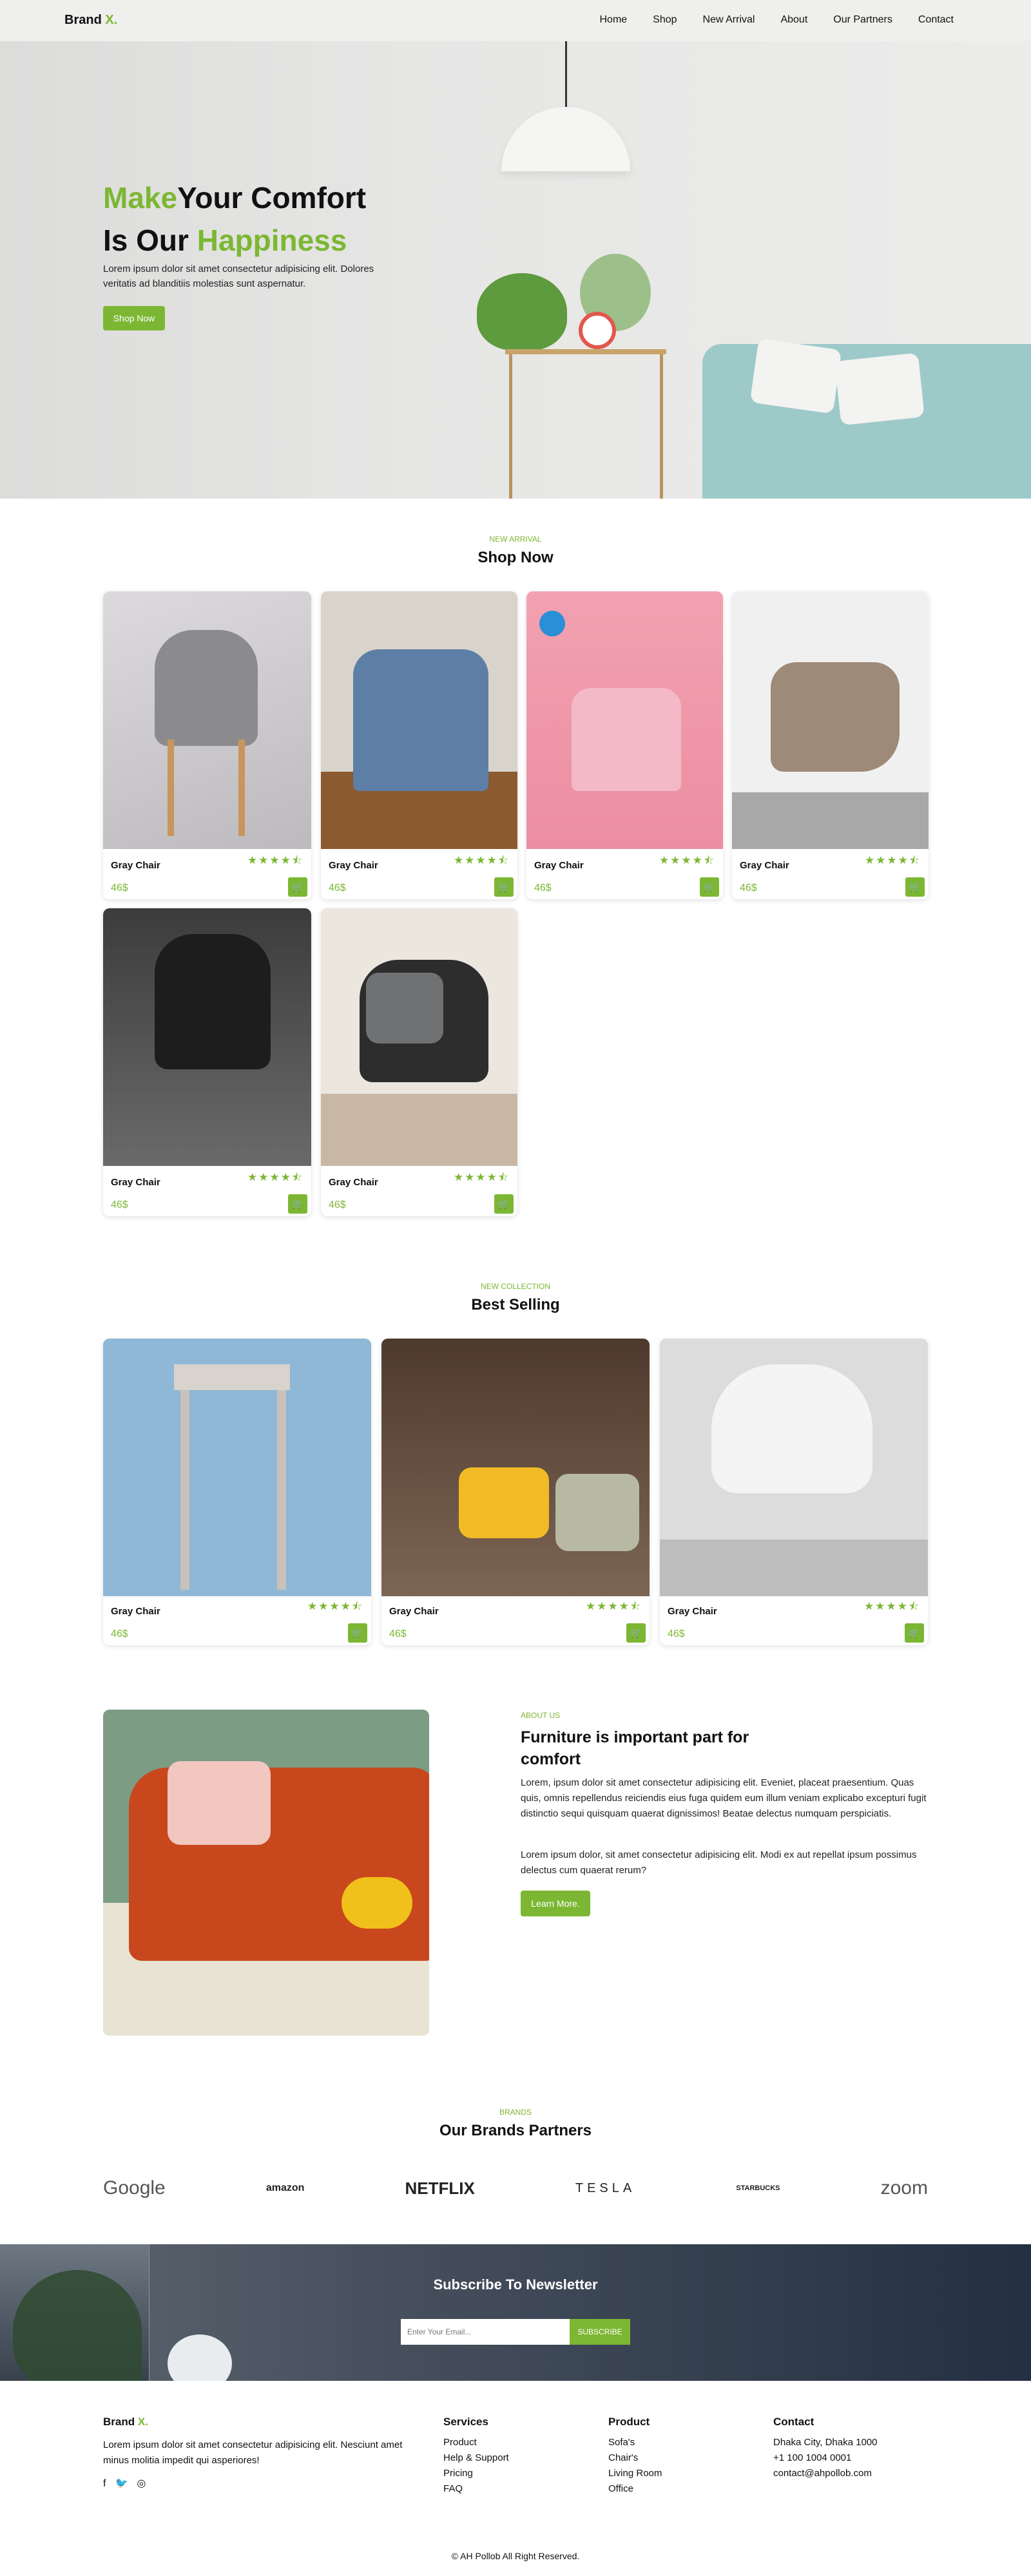 The width and height of the screenshot is (1031, 2576). What do you see at coordinates (83, 20) in the screenshot?
I see `brand-name: Brand` at bounding box center [83, 20].